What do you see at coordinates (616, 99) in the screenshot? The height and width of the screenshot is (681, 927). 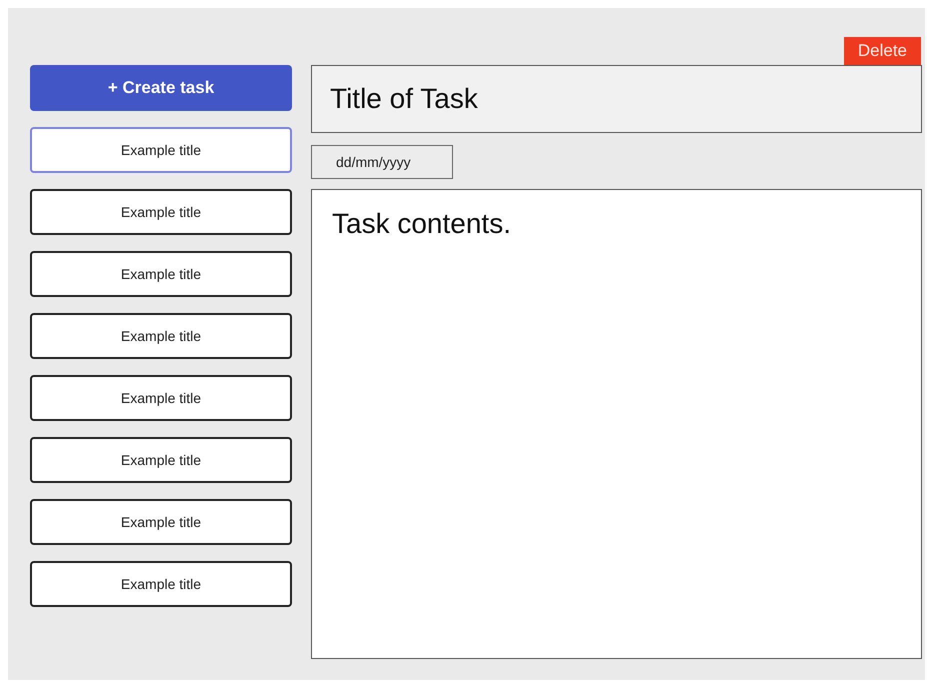 I see `title-field: Title of Task` at bounding box center [616, 99].